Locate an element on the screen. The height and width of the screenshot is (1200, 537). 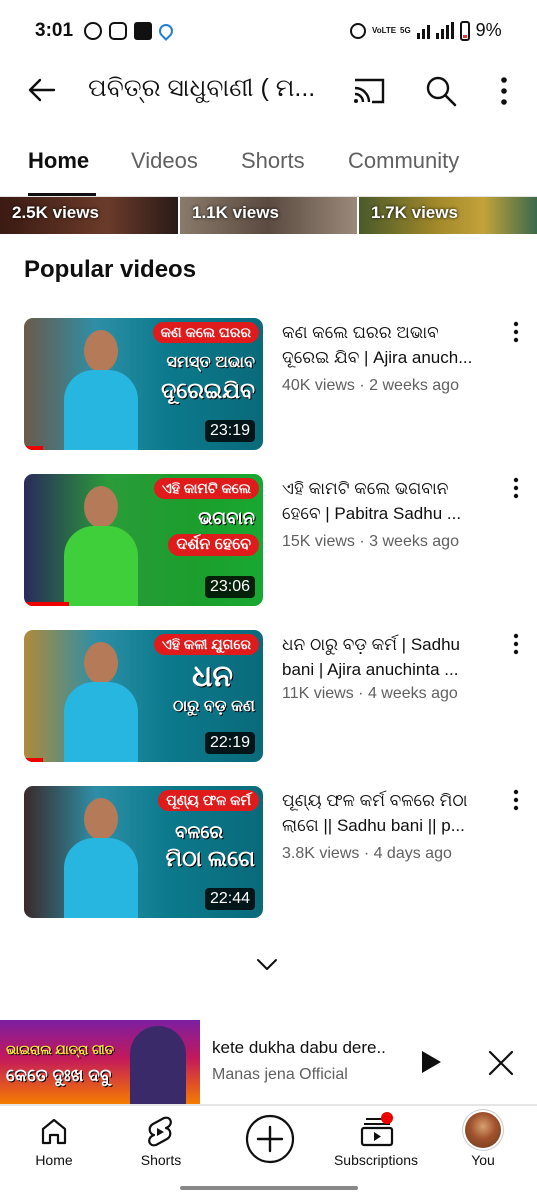
battery-level: 9% is located at coordinates (488, 30).